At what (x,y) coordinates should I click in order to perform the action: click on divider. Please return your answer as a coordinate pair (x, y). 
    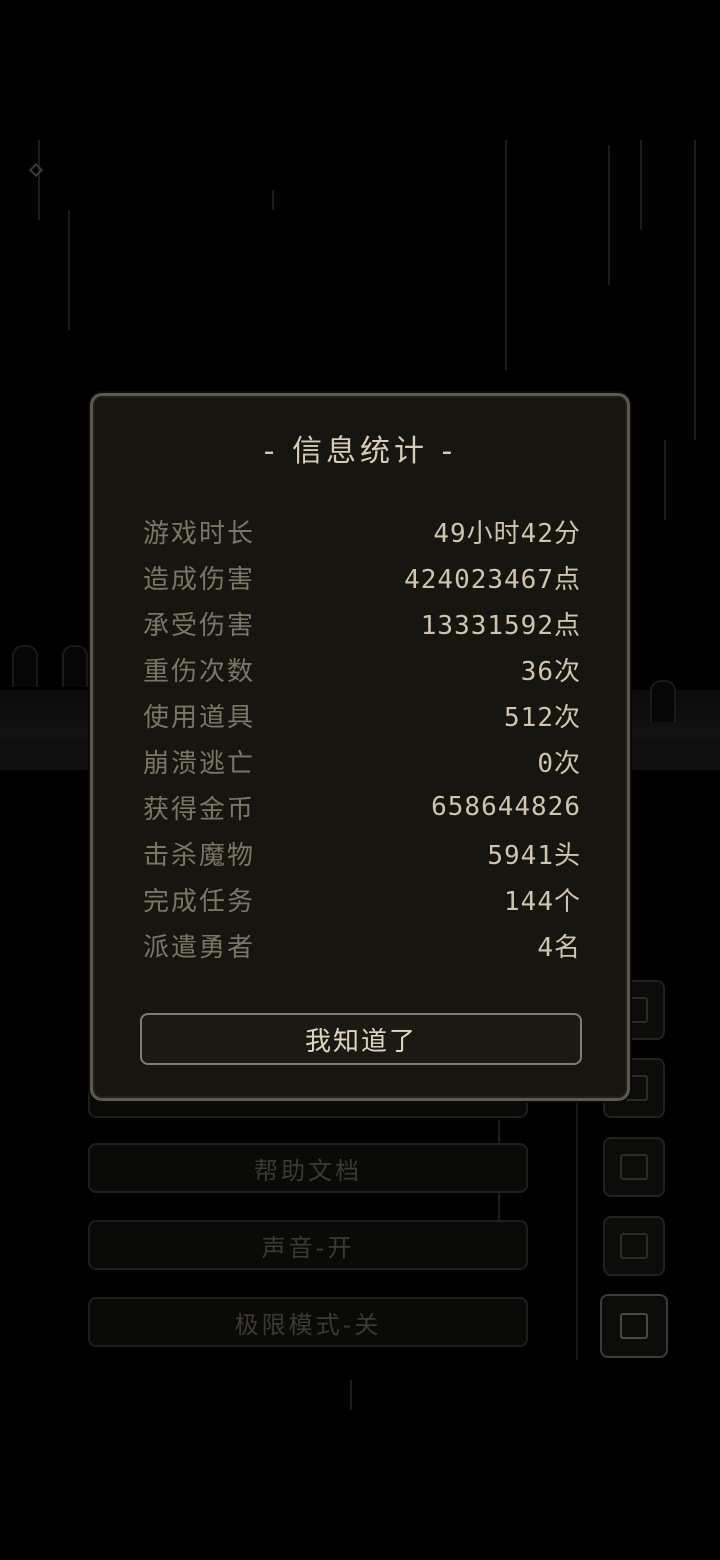
    Looking at the image, I should click on (577, 1230).